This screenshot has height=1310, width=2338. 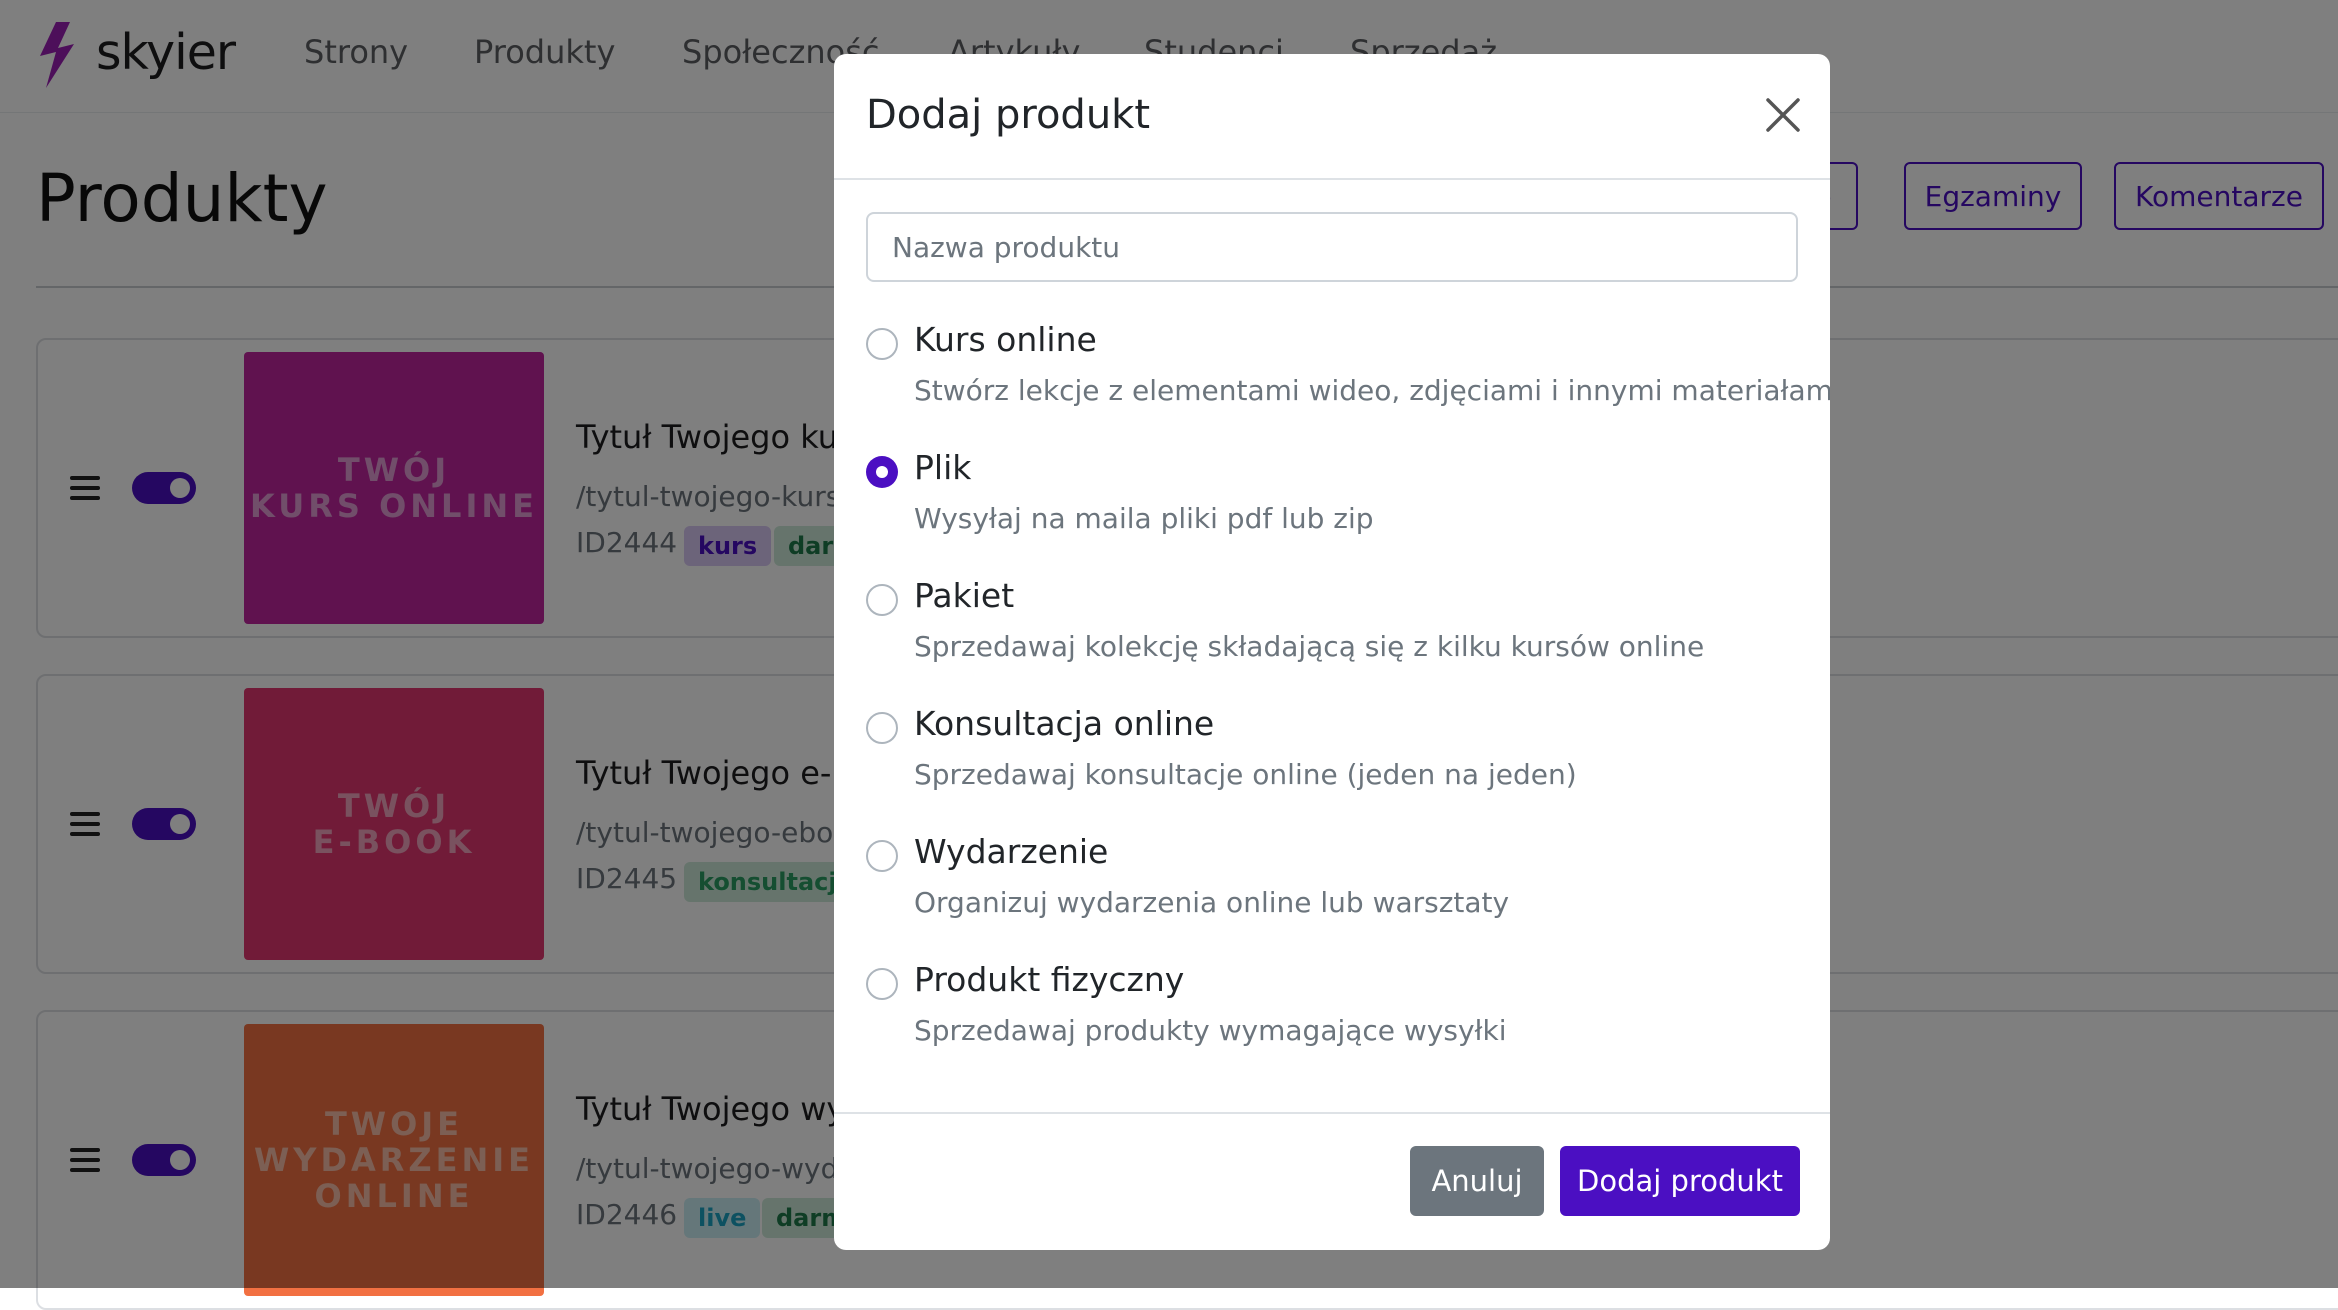 I want to click on product-type-option: Plik Wysyłaj na maila pliki pdf lub zip, so click(x=1332, y=503).